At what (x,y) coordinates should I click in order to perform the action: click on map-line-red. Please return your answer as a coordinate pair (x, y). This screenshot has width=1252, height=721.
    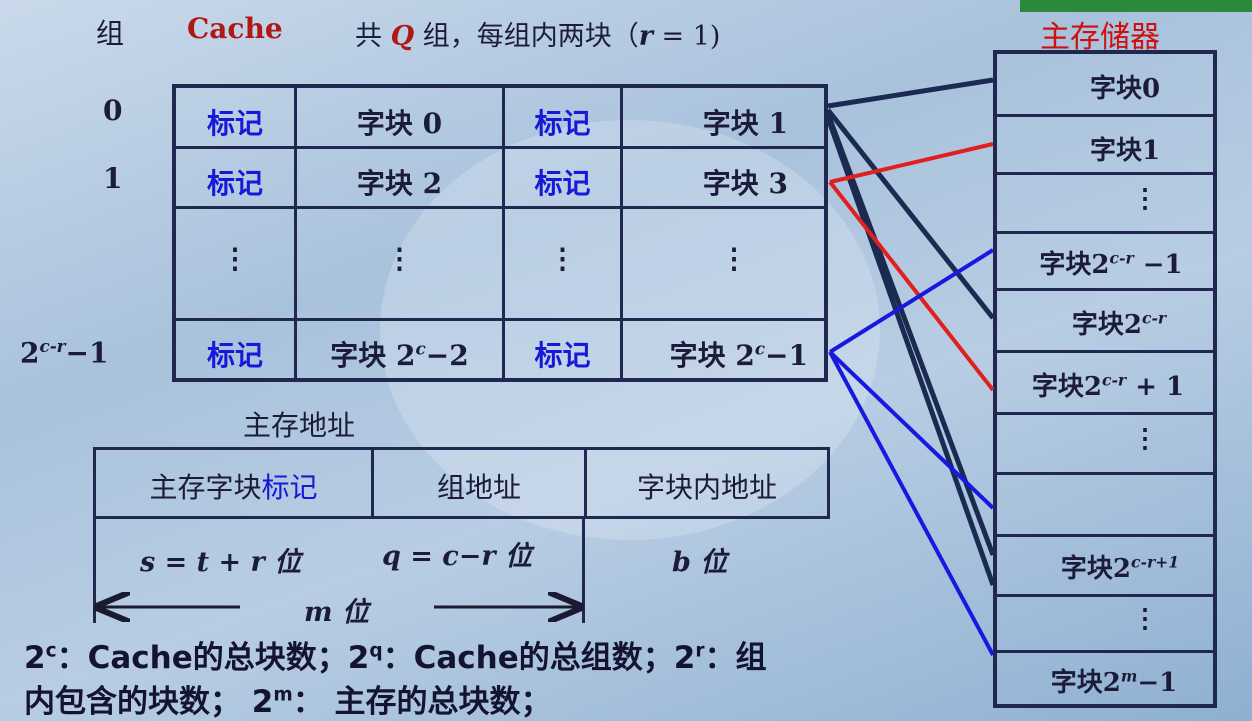
    Looking at the image, I should click on (911, 163).